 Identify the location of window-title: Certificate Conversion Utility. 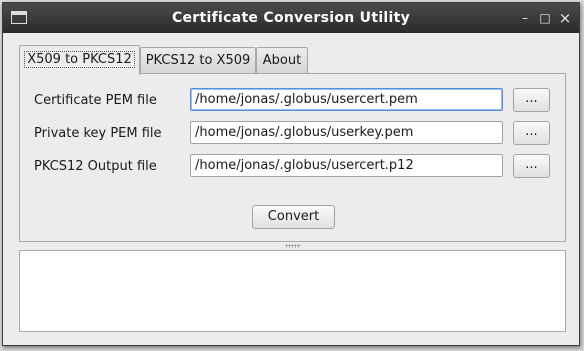
(291, 18).